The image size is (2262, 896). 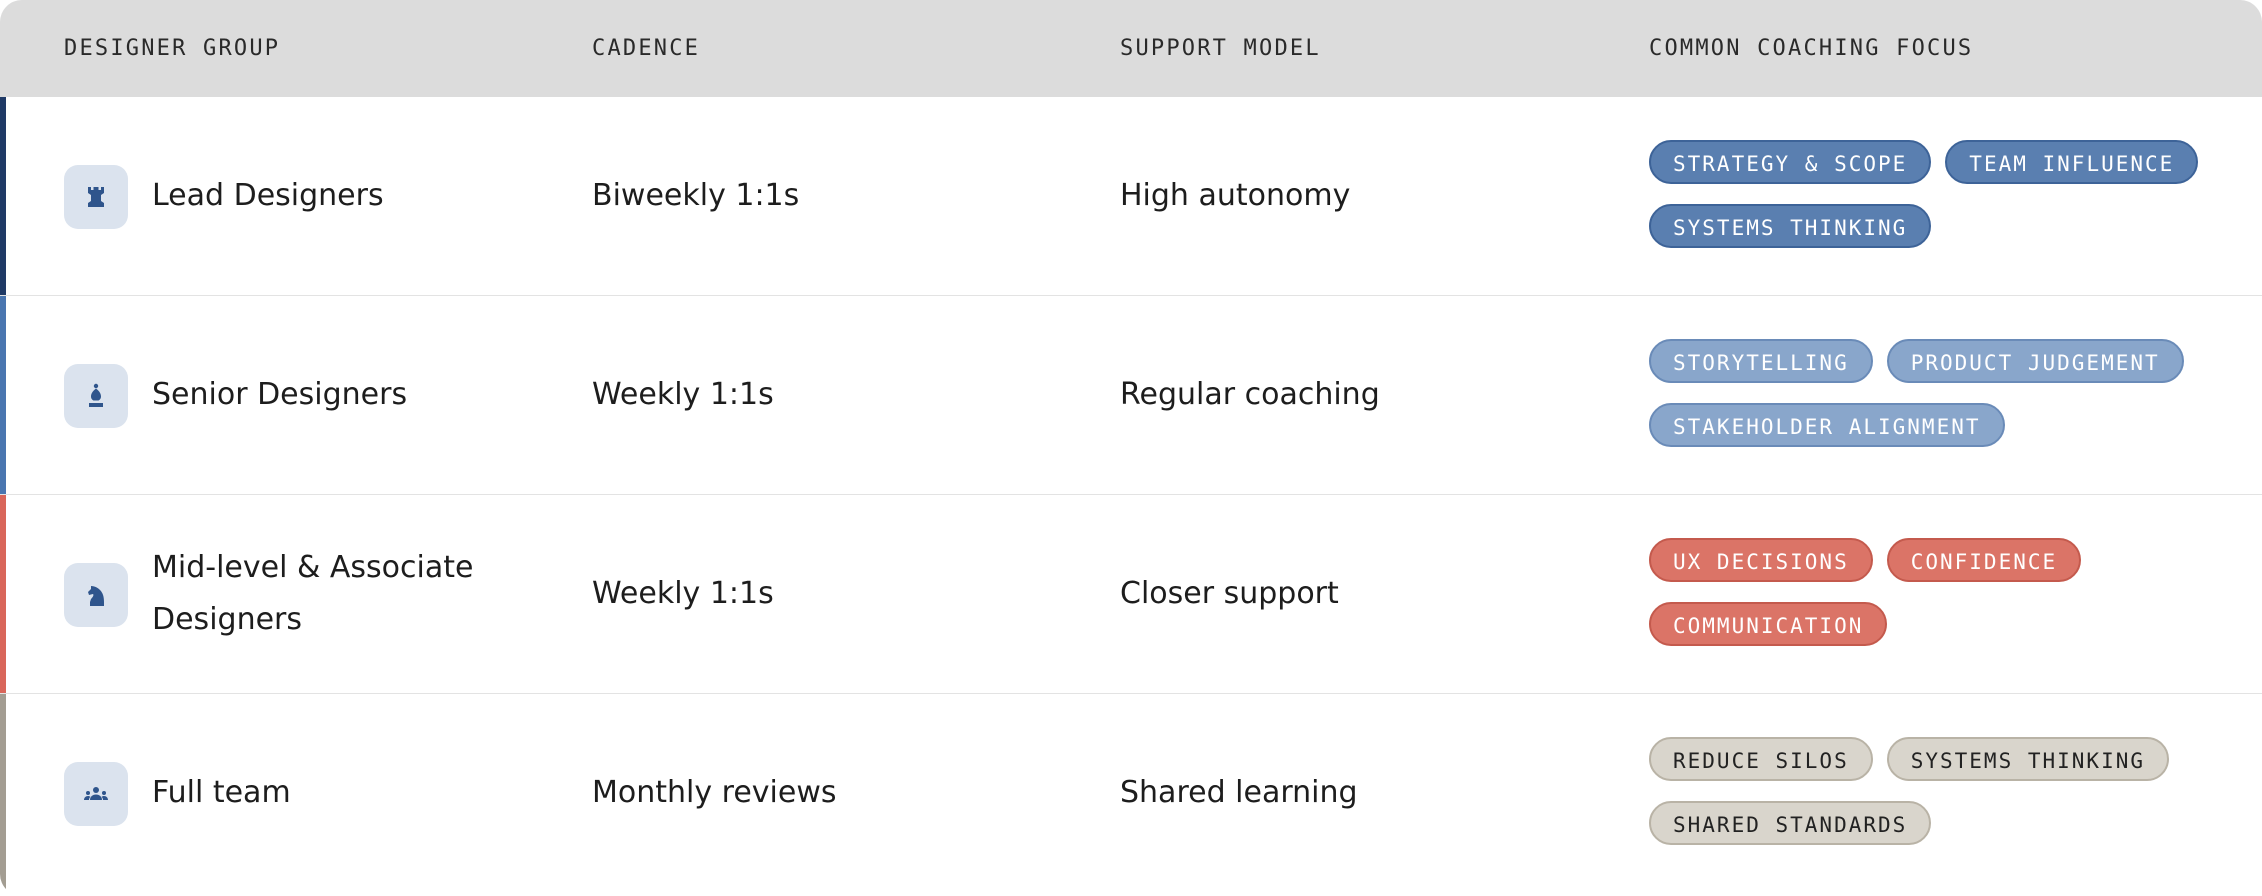 What do you see at coordinates (1768, 624) in the screenshot?
I see `focus-tag: COMMUNICATION` at bounding box center [1768, 624].